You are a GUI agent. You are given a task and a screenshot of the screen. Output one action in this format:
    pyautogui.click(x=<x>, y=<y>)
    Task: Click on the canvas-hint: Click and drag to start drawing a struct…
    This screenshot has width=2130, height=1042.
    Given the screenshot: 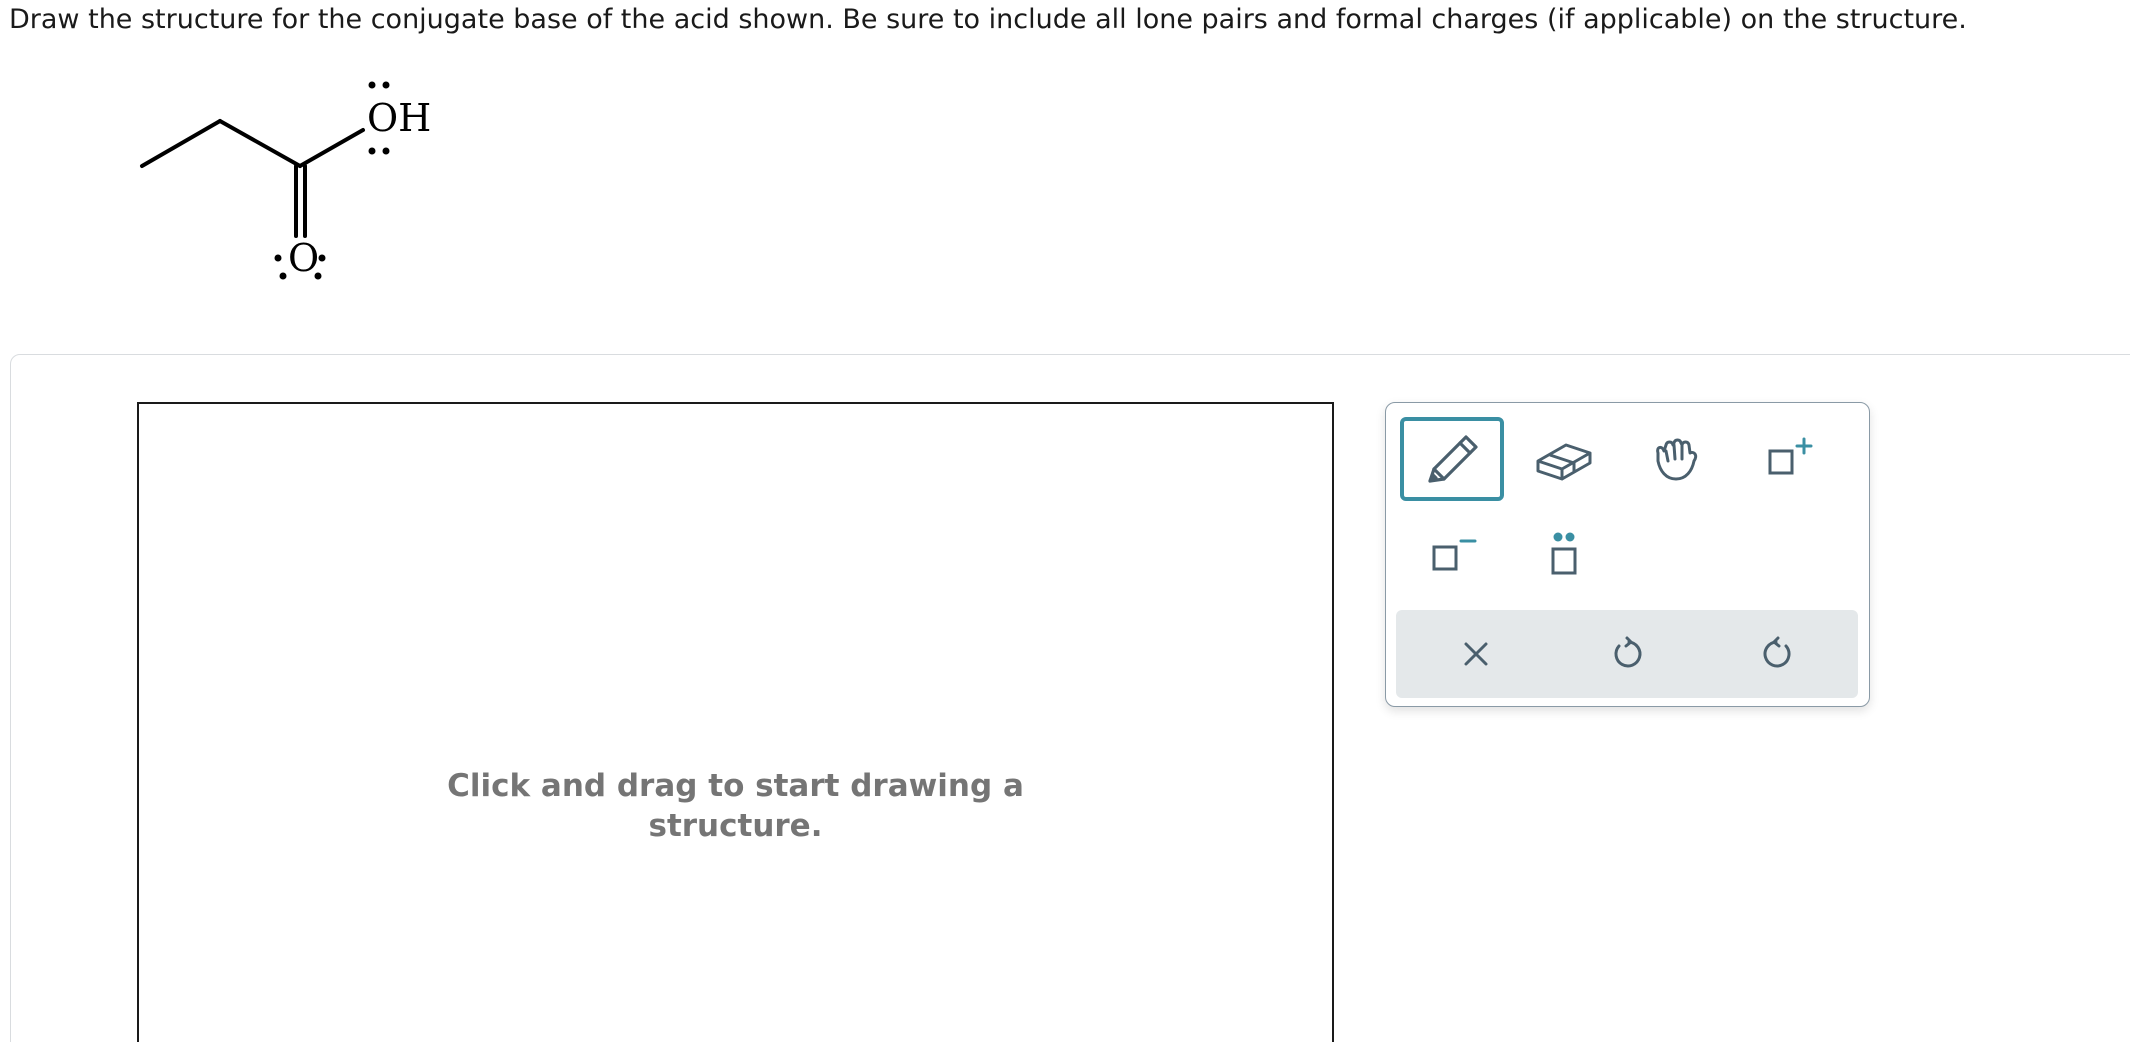 What is the action you would take?
    pyautogui.click(x=735, y=806)
    